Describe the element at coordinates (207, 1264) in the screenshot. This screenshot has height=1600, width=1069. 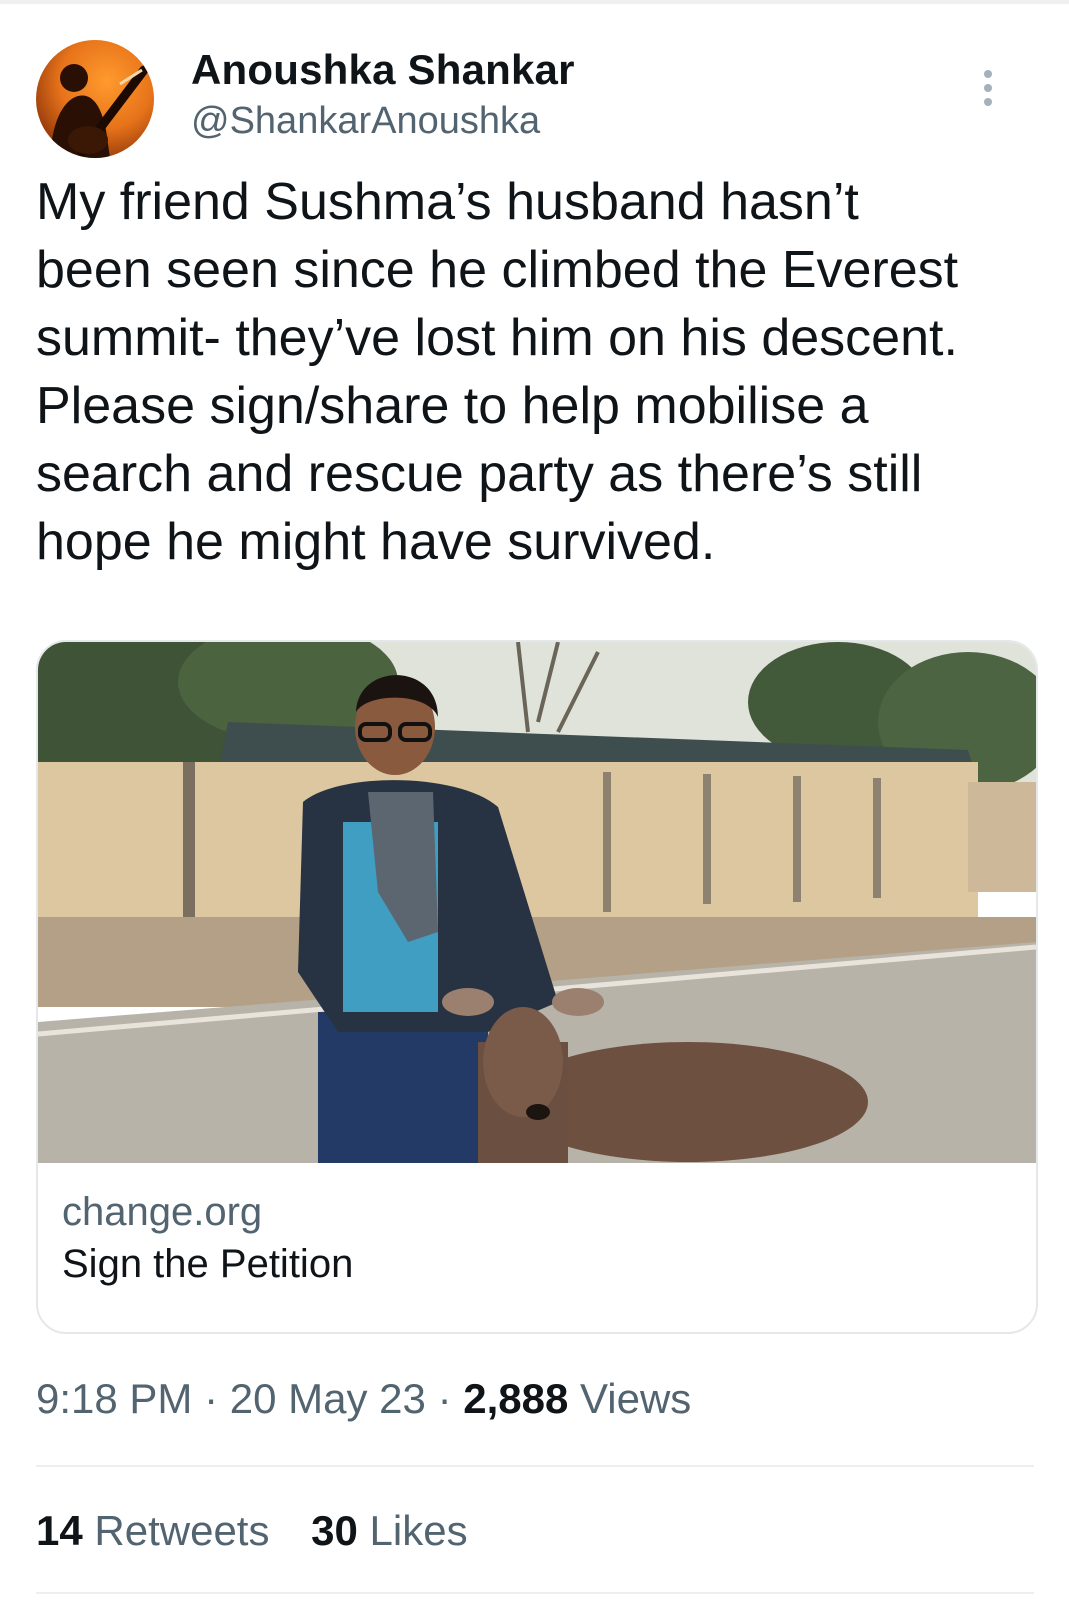
I see `card-title: Sign the Petition` at that location.